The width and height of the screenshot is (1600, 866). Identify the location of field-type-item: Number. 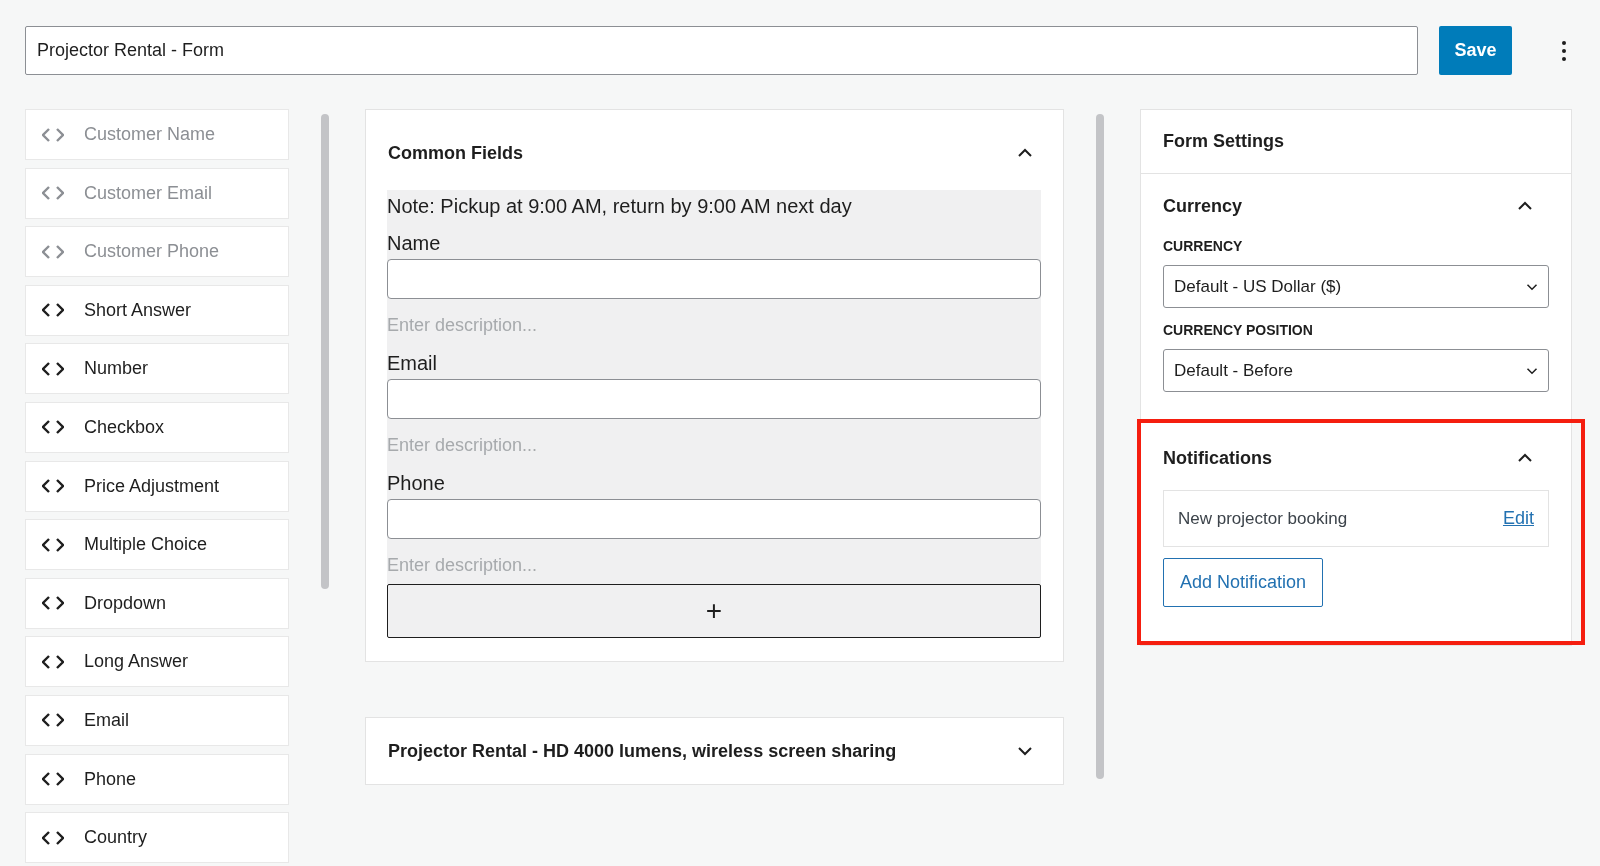
(157, 369).